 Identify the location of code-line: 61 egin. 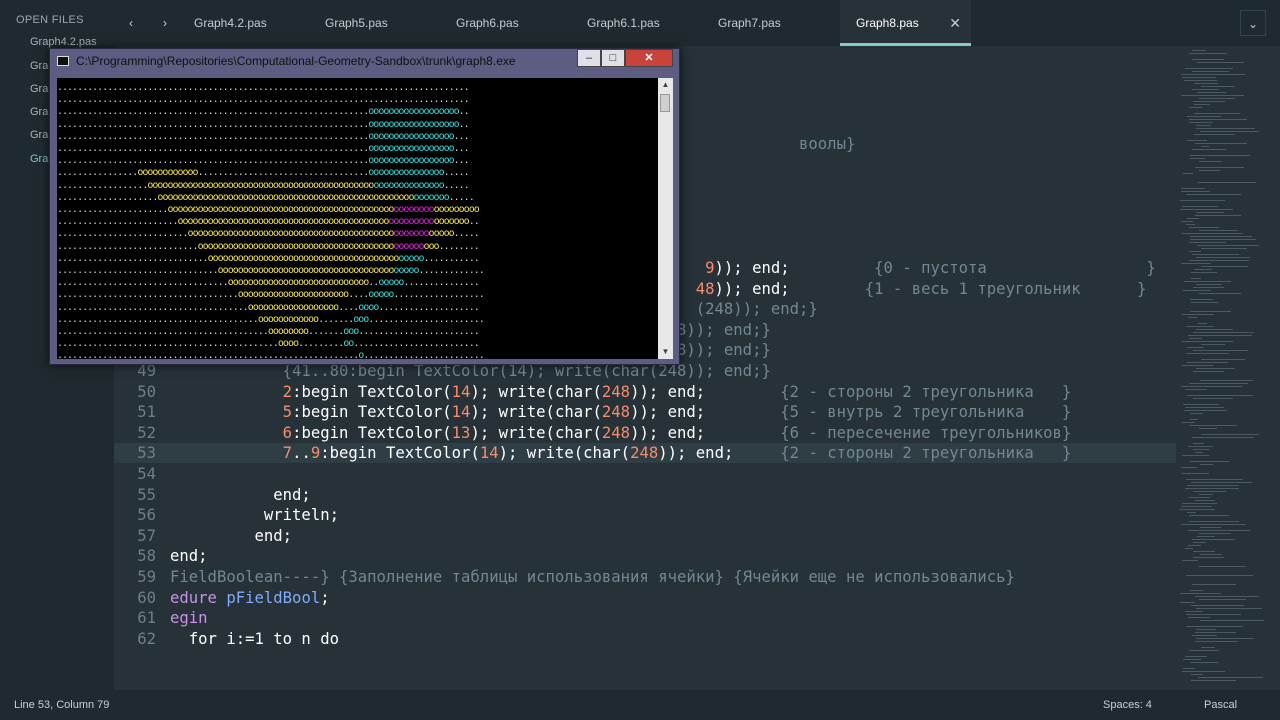
(645, 618).